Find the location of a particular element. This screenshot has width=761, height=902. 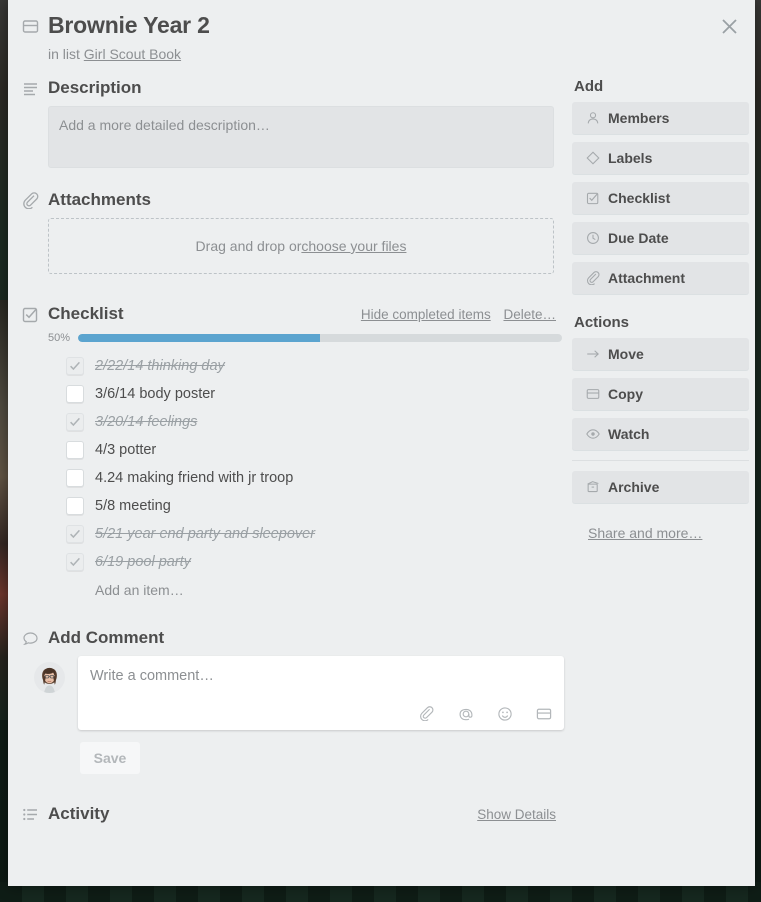

card-header: Brownie Year 2 in list Girl Scout Book is located at coordinates (381, 31).